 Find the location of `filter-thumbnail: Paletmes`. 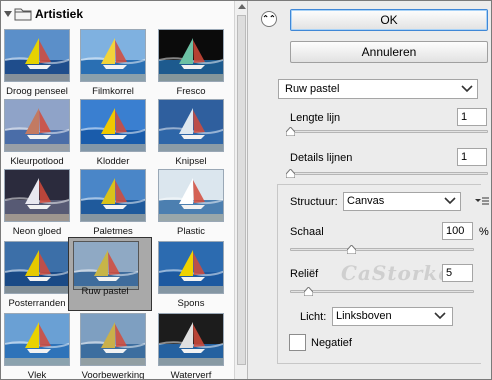

filter-thumbnail: Paletmes is located at coordinates (115, 204).